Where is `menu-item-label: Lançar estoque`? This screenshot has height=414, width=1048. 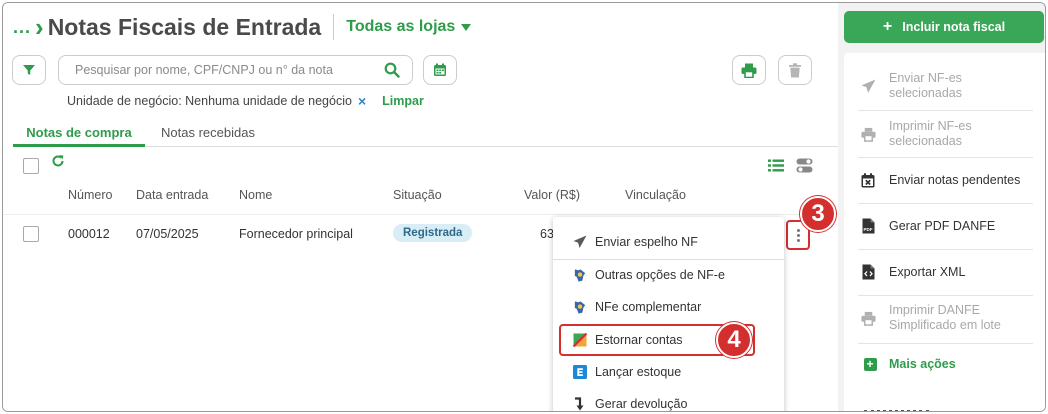
menu-item-label: Lançar estoque is located at coordinates (638, 372).